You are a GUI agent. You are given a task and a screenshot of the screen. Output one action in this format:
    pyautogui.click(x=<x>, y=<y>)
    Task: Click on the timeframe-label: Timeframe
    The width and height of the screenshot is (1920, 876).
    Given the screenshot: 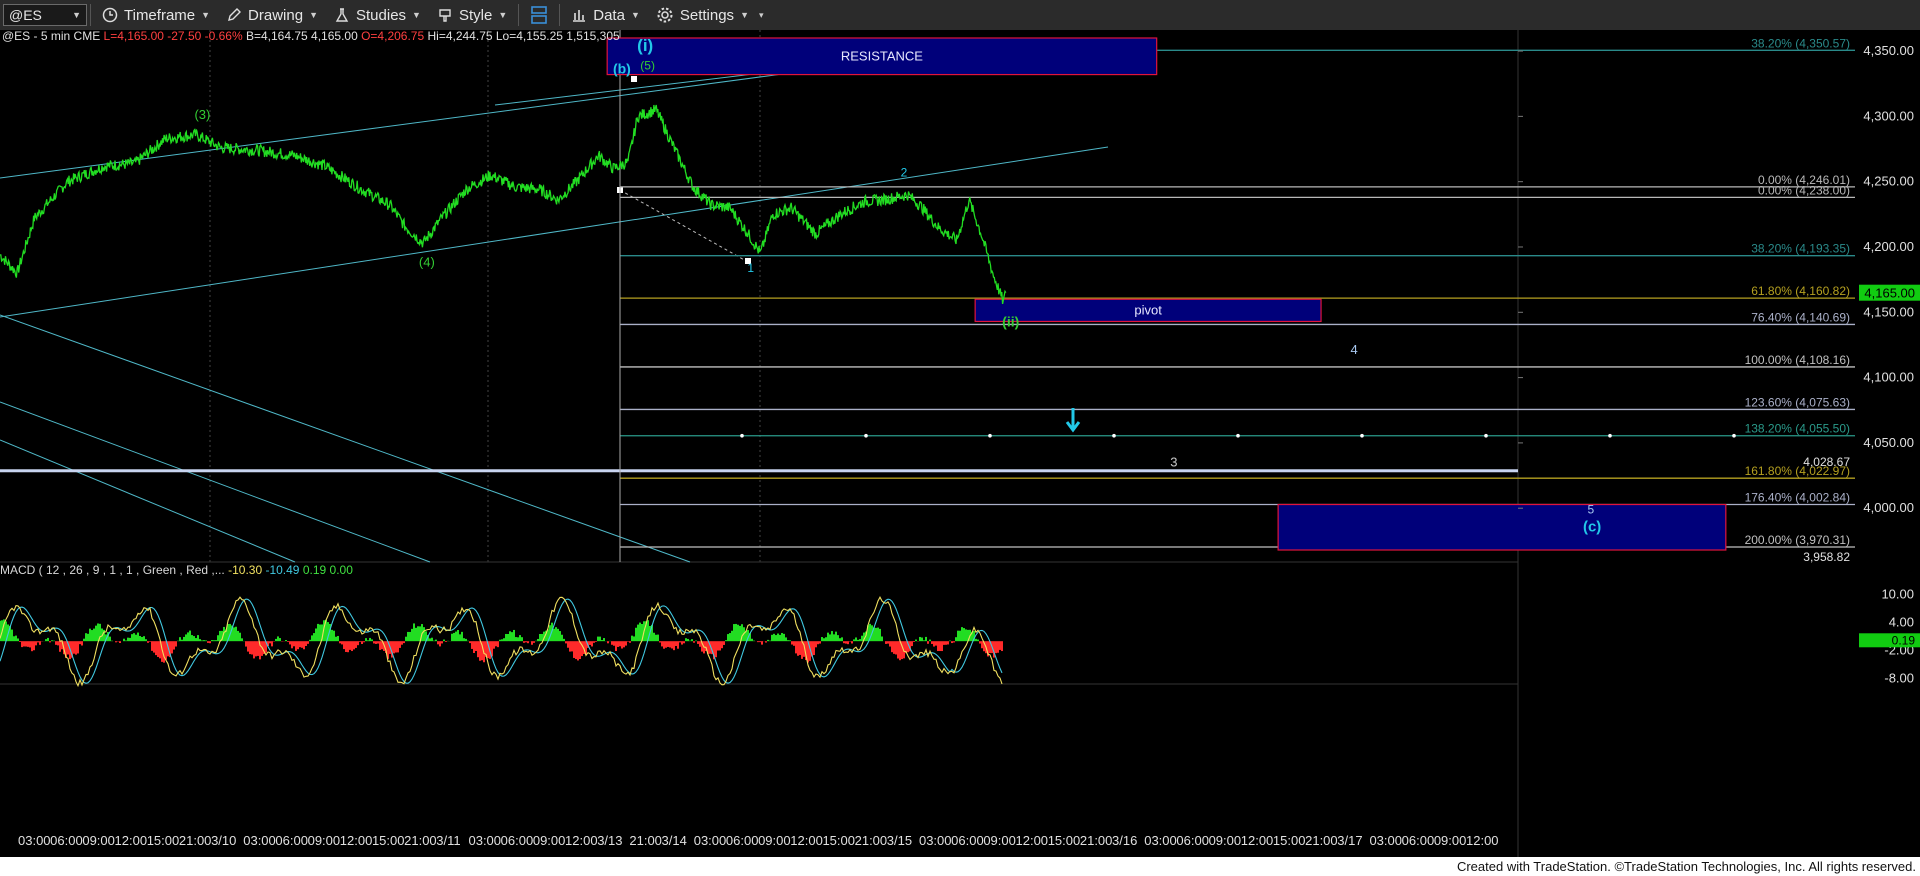 What is the action you would take?
    pyautogui.click(x=160, y=15)
    